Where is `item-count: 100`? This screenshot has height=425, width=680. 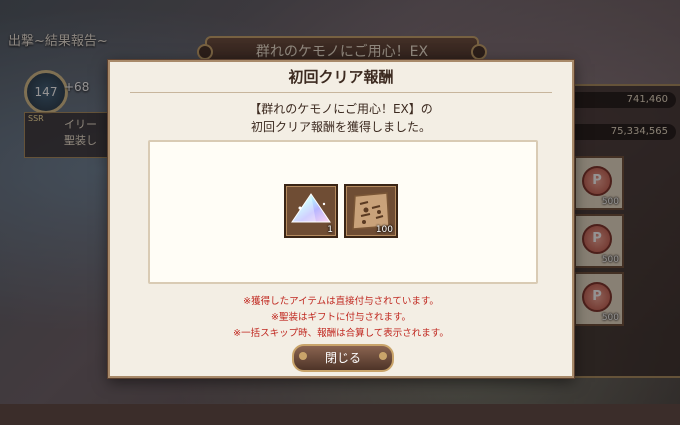 item-count: 100 is located at coordinates (384, 230).